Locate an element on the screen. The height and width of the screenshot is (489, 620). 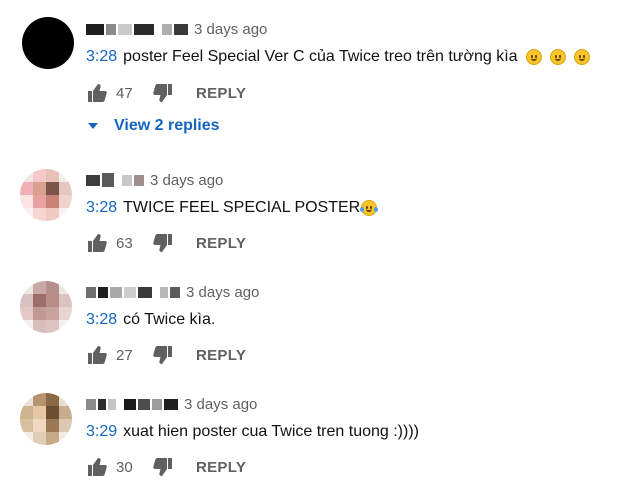
view-replies-button: View 2 replies is located at coordinates (154, 126).